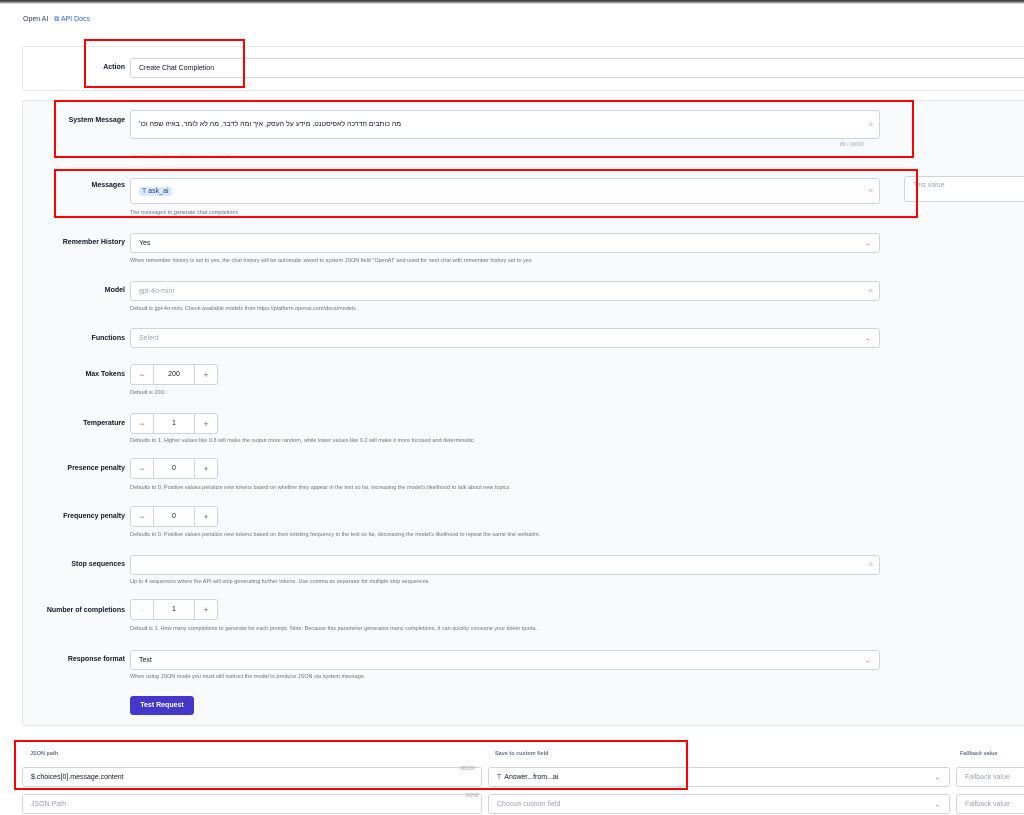 The height and width of the screenshot is (815, 1024). I want to click on temperature-value: 1, so click(174, 423).